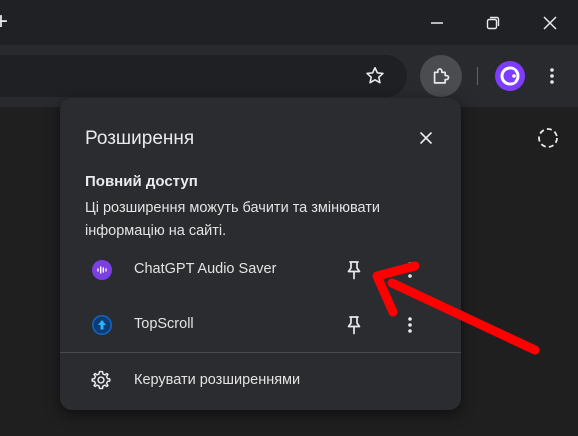  I want to click on manage-extensions-button: Керувати розширеннями, so click(260, 381).